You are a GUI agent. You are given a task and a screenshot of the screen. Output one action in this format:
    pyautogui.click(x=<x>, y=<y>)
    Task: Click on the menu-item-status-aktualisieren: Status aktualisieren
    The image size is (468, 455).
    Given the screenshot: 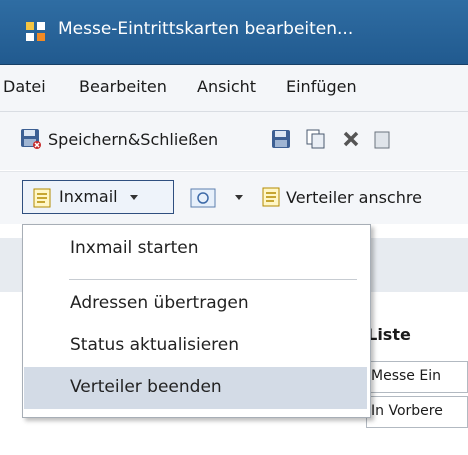 What is the action you would take?
    pyautogui.click(x=195, y=346)
    